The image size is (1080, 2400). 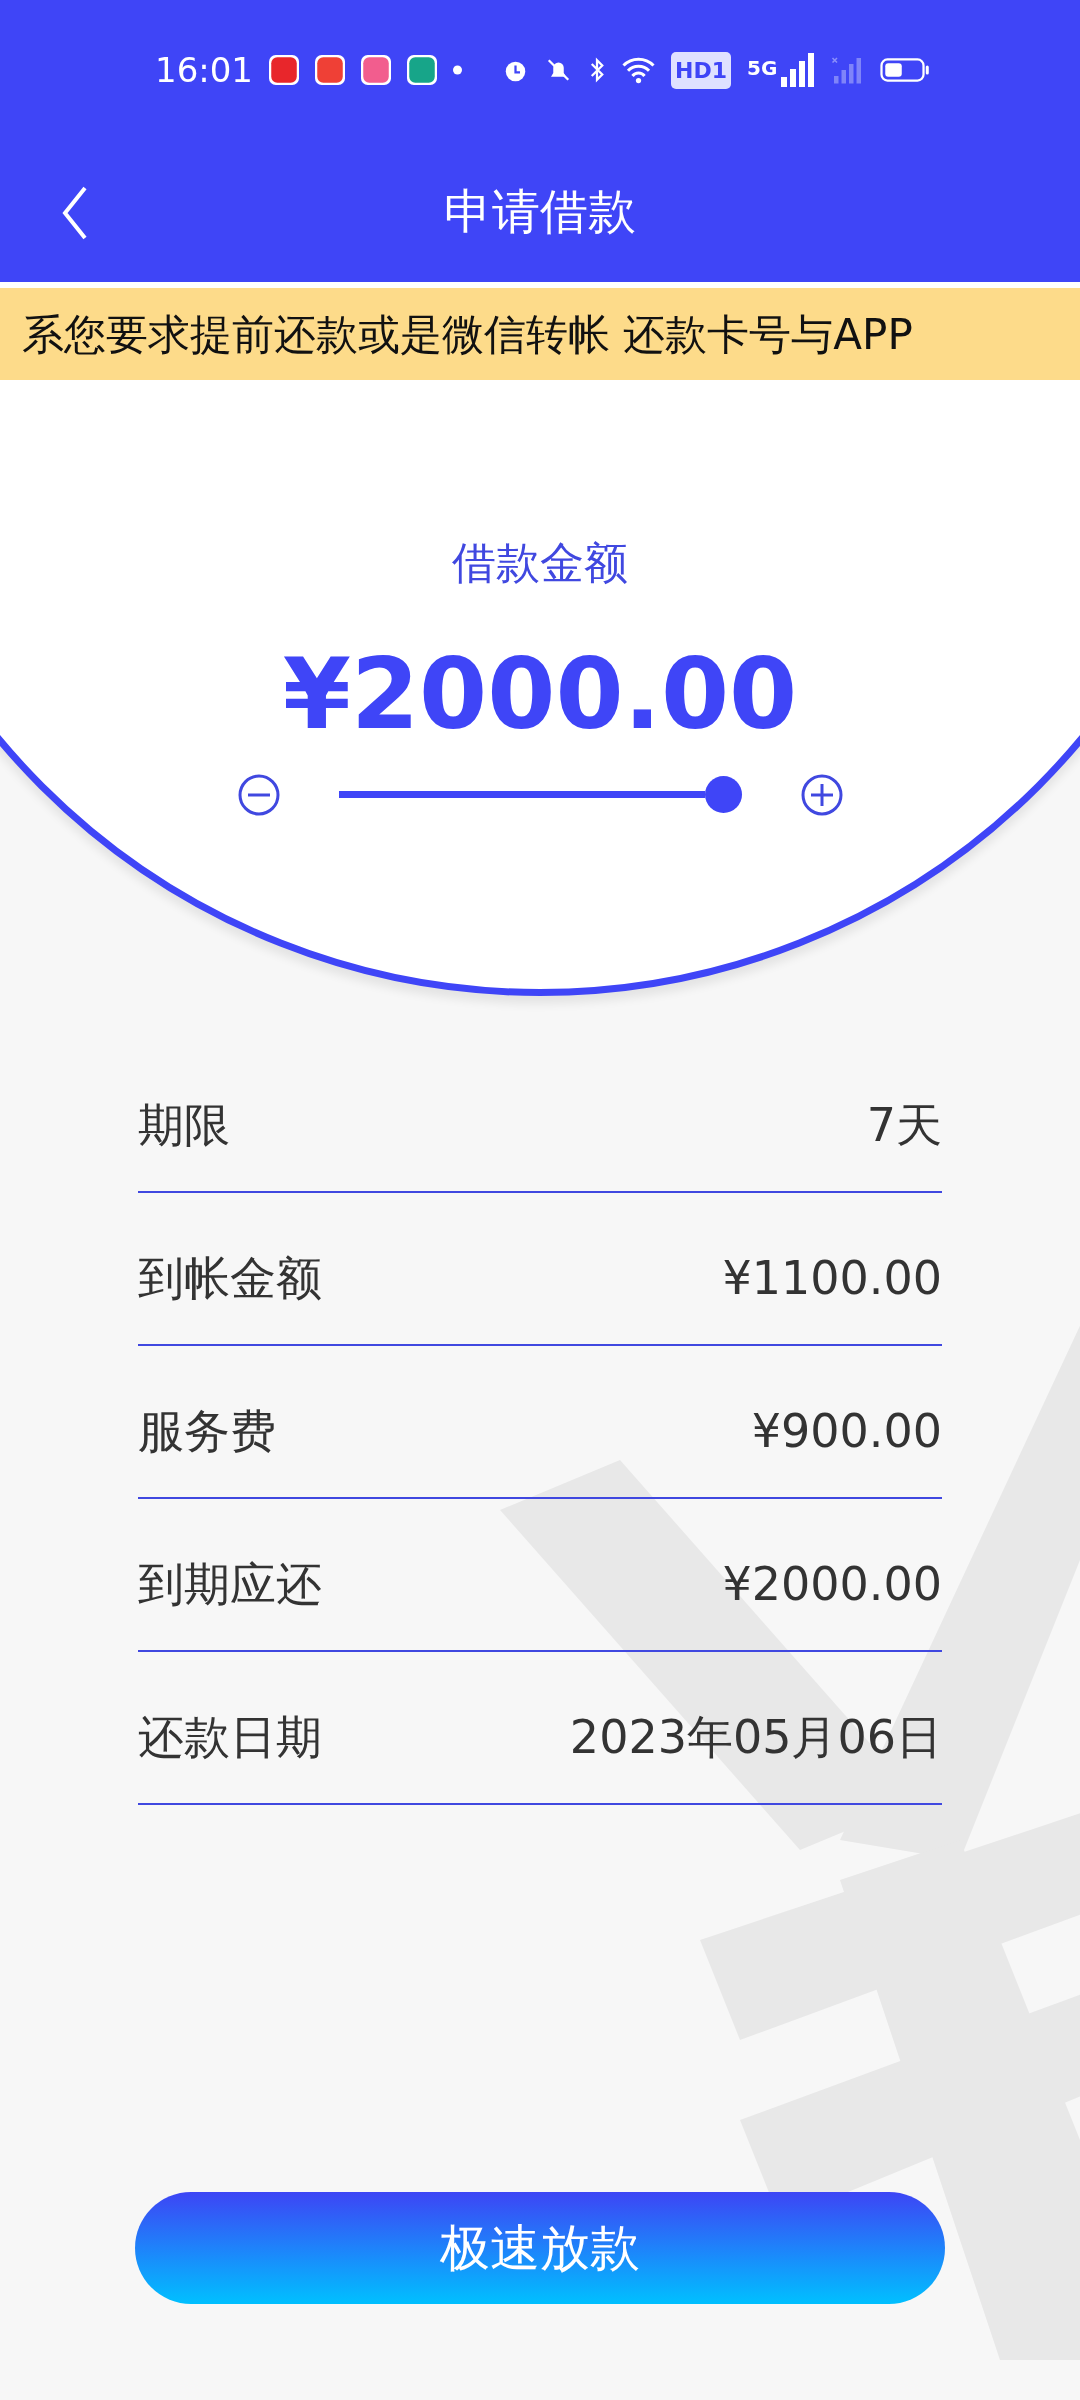 I want to click on submit-button: 极速放款, so click(x=540, y=2248).